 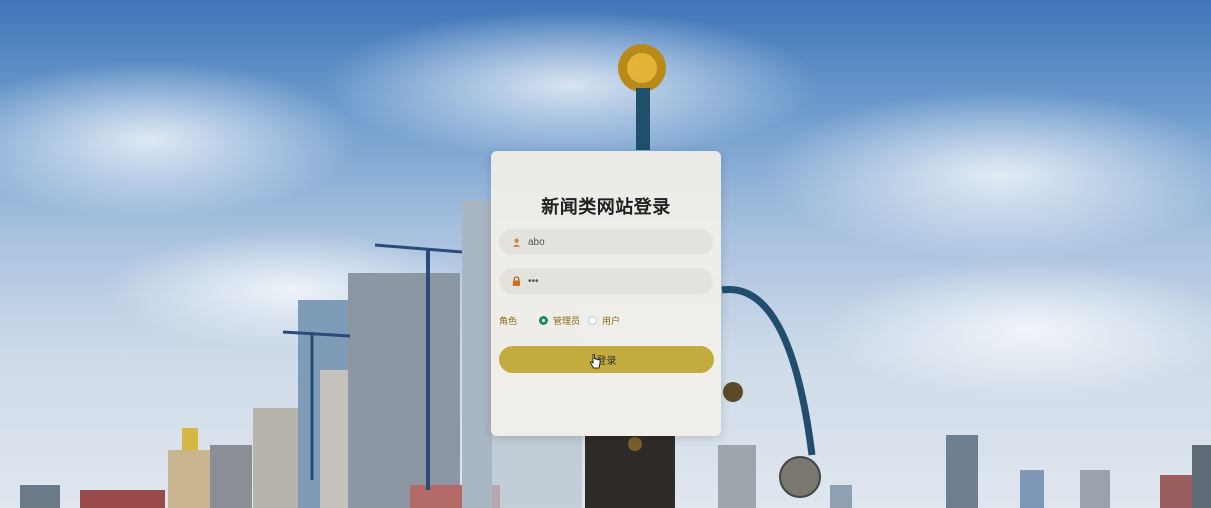 What do you see at coordinates (544, 320) in the screenshot?
I see `radio-admin` at bounding box center [544, 320].